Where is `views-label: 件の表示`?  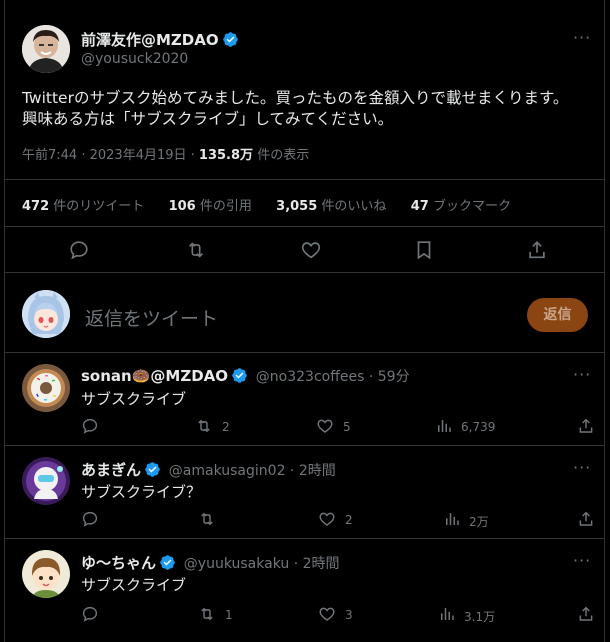
views-label: 件の表示 is located at coordinates (283, 155).